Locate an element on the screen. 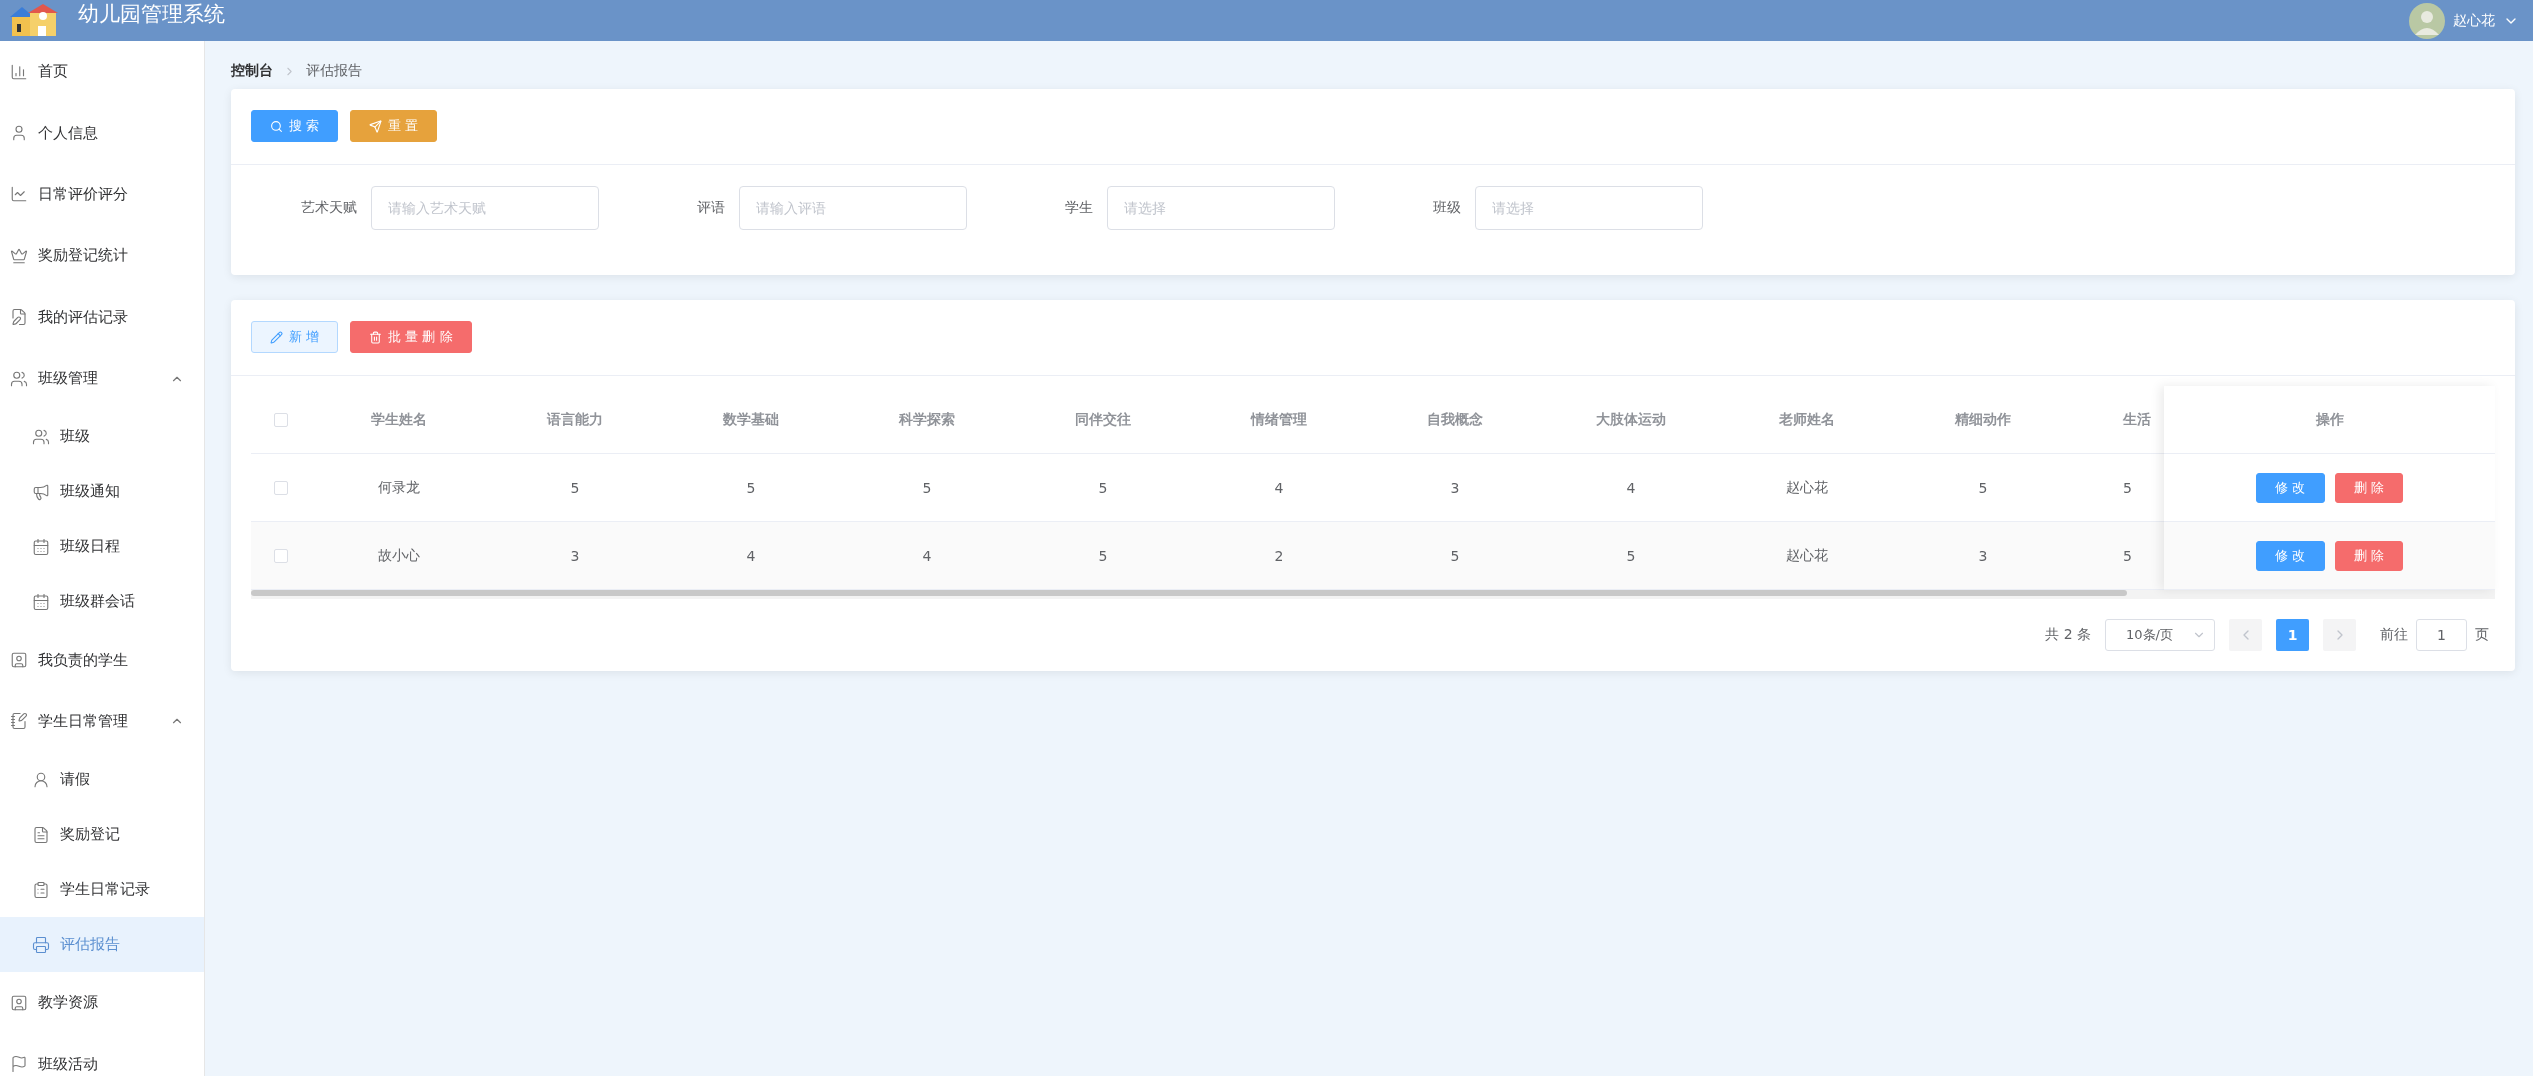 The width and height of the screenshot is (2533, 1076). pencil-icon is located at coordinates (276, 337).